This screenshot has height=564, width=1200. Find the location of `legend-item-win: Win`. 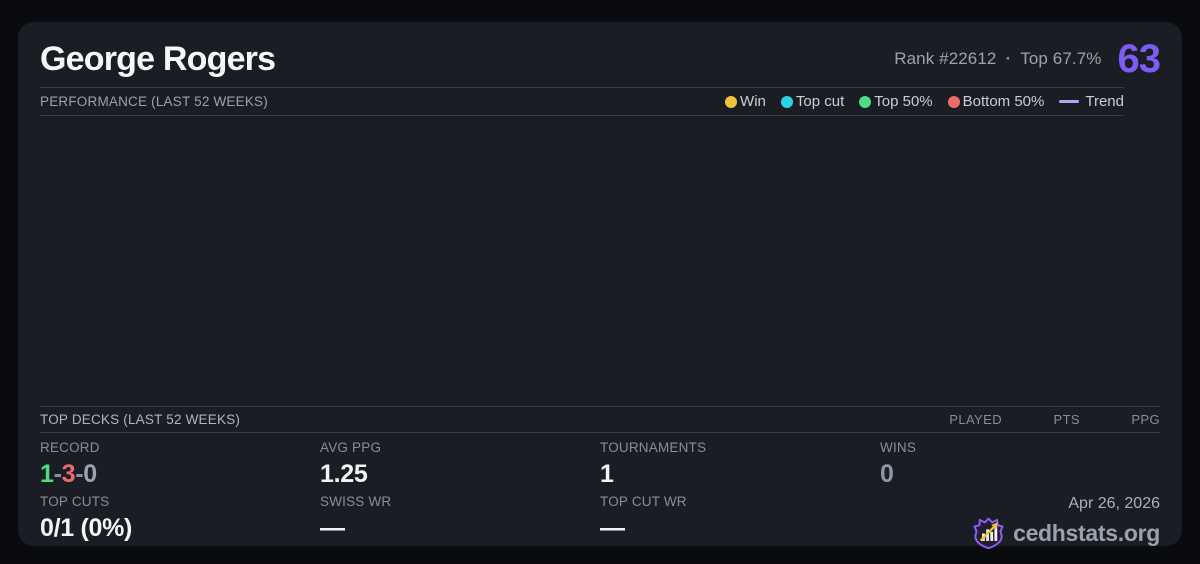

legend-item-win: Win is located at coordinates (745, 101).